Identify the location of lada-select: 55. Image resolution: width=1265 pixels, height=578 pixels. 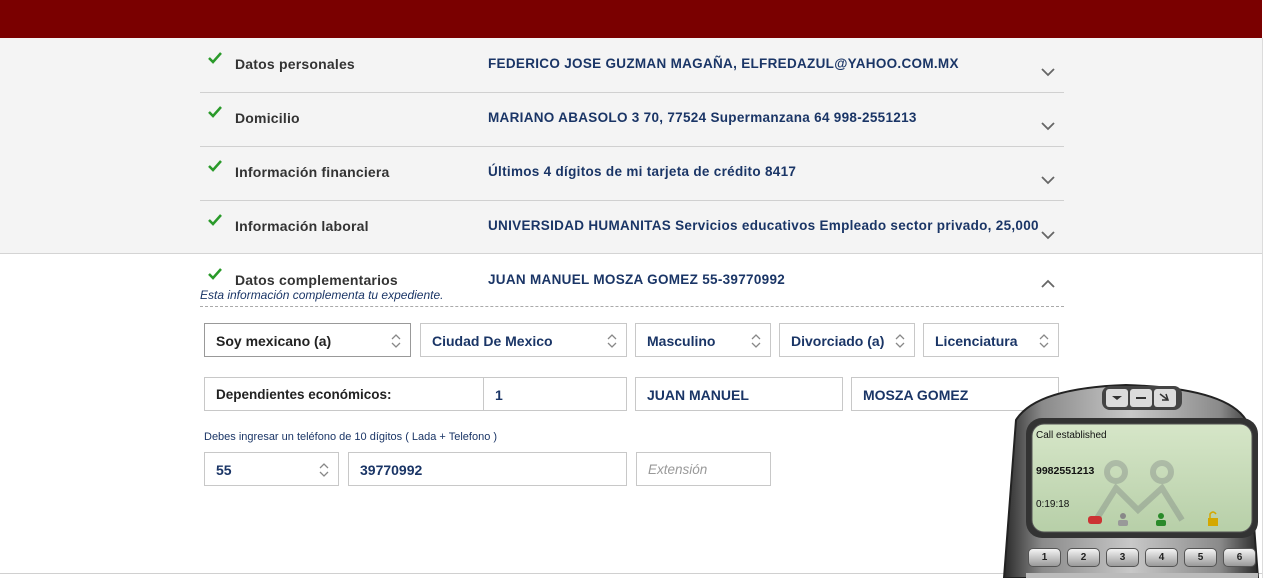
(271, 469).